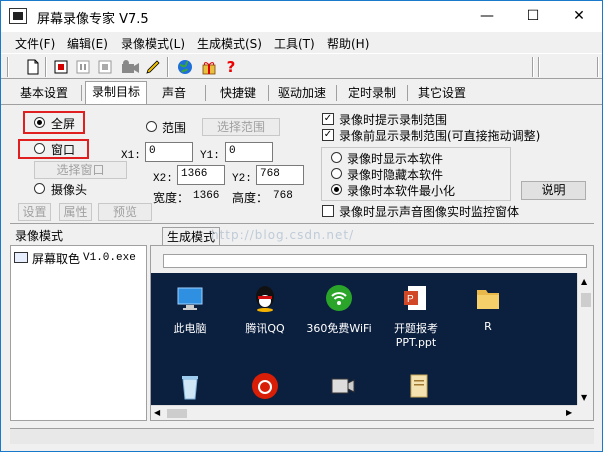 The height and width of the screenshot is (452, 603). Describe the element at coordinates (415, 298) in the screenshot. I see `ppt-icon: P` at that location.